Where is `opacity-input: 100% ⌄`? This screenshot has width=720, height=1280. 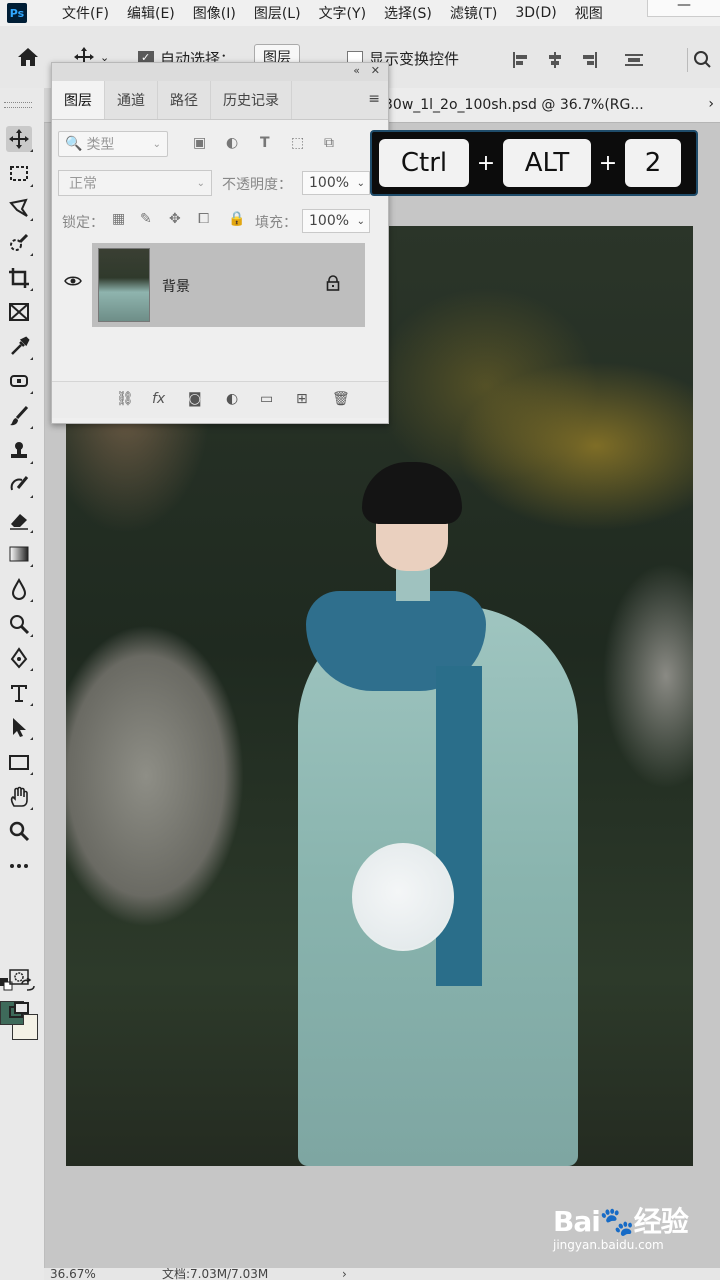 opacity-input: 100% ⌄ is located at coordinates (336, 183).